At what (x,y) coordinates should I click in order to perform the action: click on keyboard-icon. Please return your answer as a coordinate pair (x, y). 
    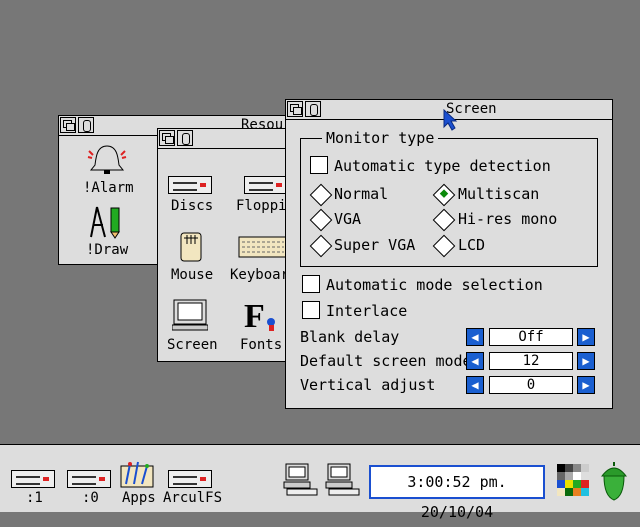
    Looking at the image, I should click on (263, 247).